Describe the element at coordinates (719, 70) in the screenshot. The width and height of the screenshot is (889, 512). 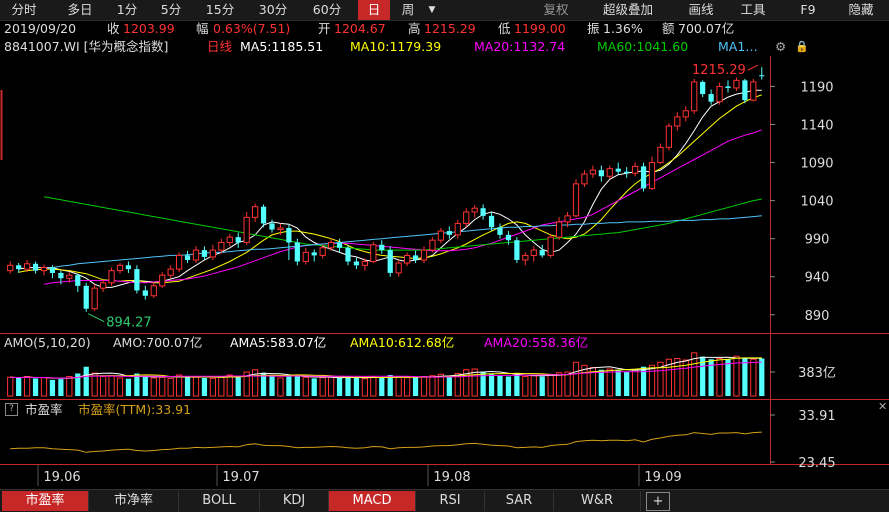
I see `max-price-label: 1215.29` at that location.